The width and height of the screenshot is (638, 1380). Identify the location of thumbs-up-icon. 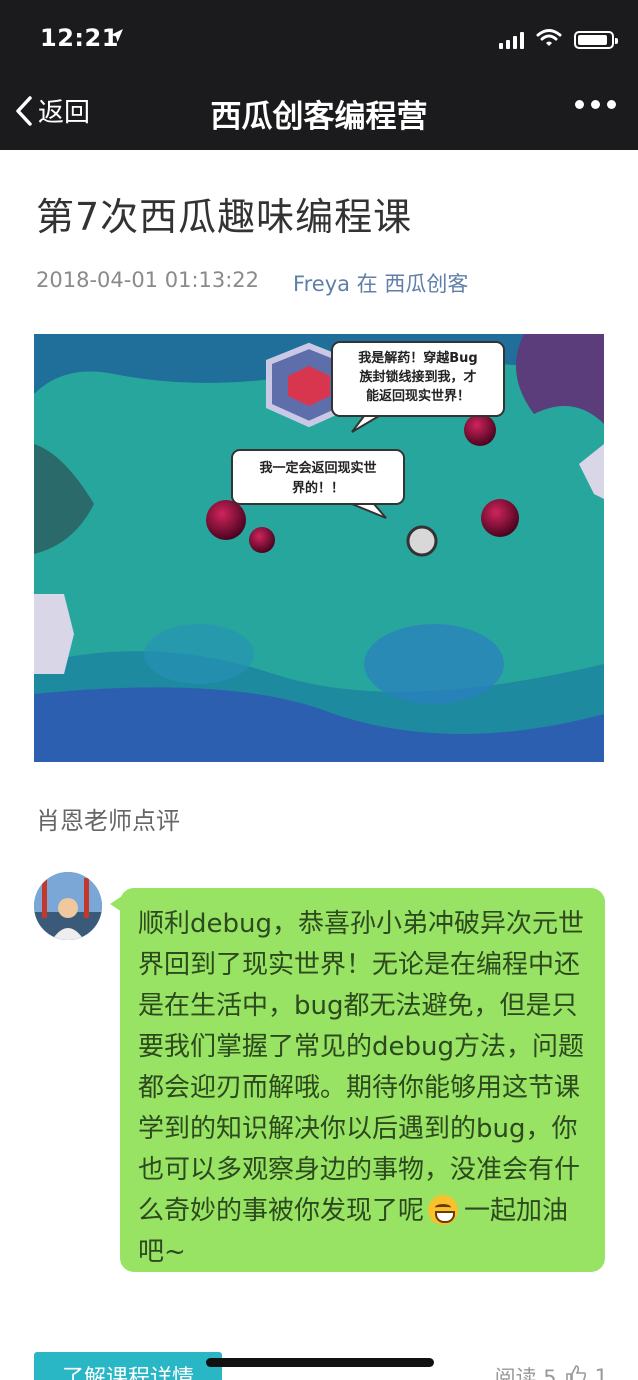
(576, 1372).